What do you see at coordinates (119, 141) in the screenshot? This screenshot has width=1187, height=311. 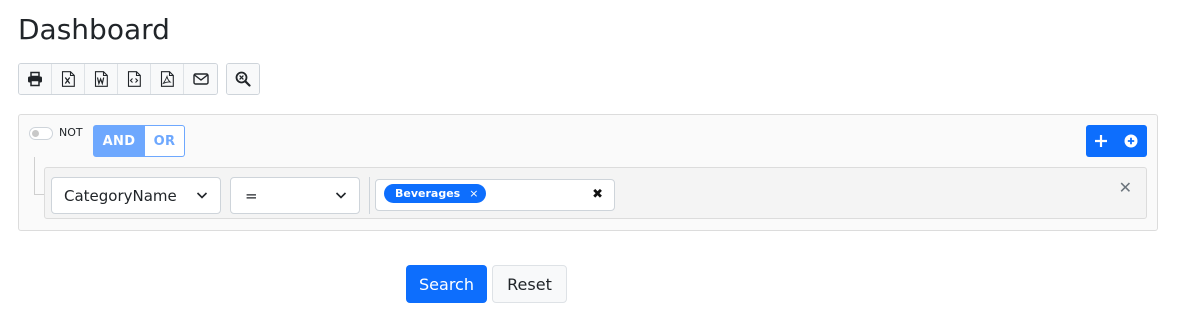 I see `and-button: AND` at bounding box center [119, 141].